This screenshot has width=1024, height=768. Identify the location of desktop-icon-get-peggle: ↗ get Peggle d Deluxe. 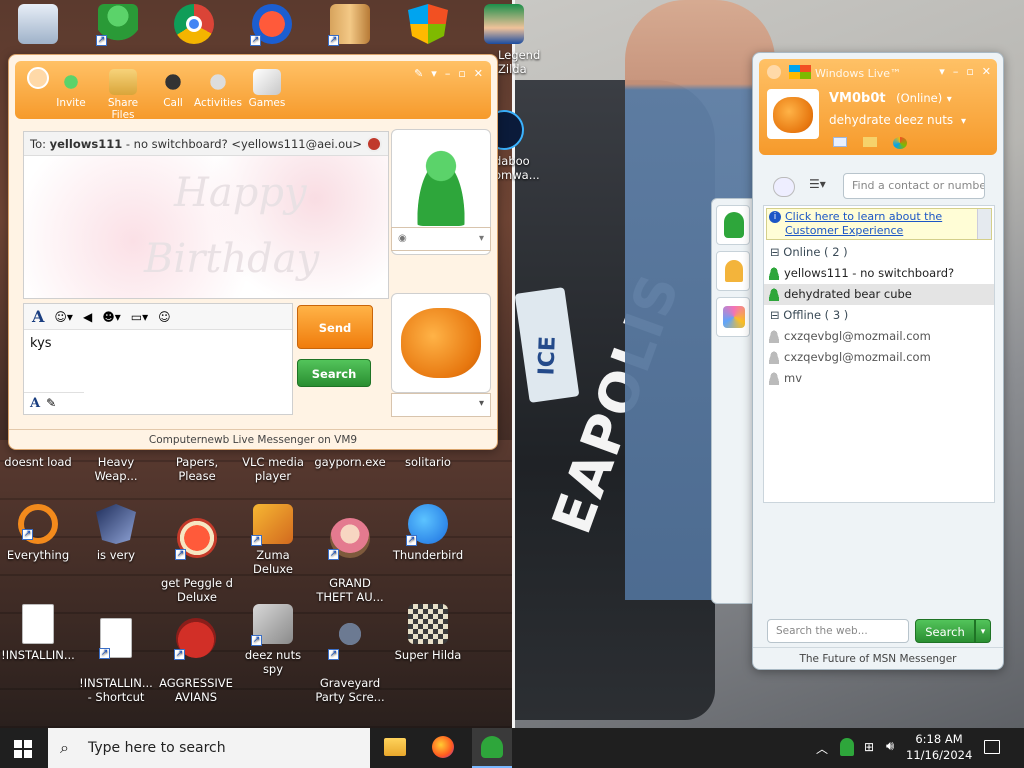
(197, 561).